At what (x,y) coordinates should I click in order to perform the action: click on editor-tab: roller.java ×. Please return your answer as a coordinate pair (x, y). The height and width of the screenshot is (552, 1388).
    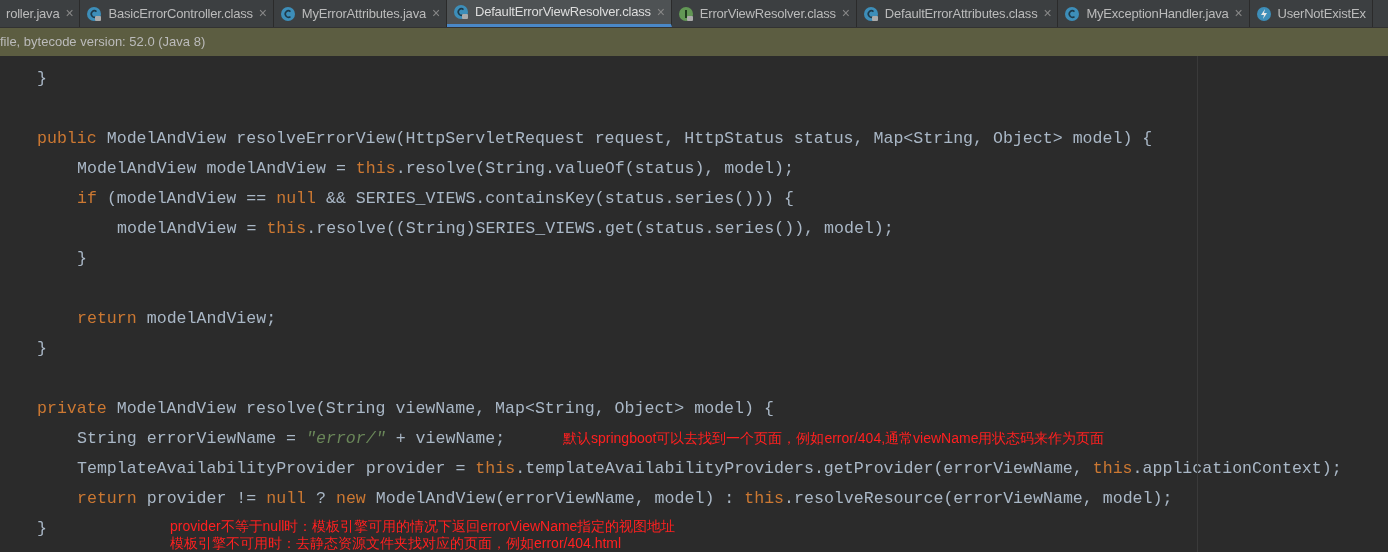
    Looking at the image, I should click on (40, 13).